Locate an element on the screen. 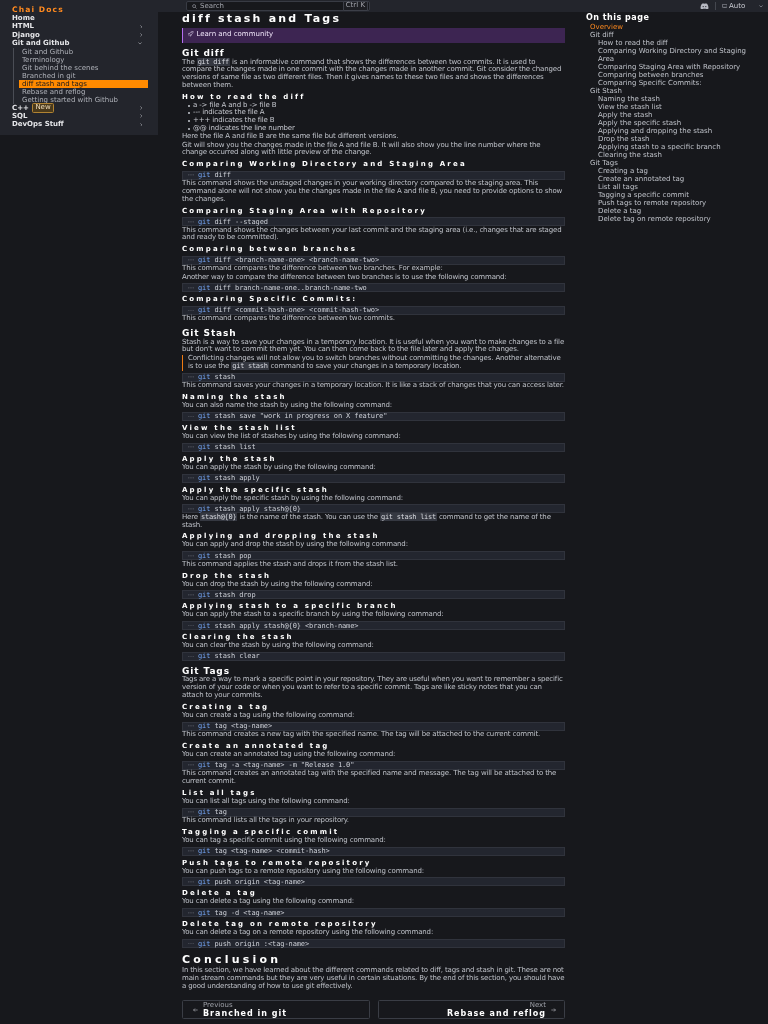 This screenshot has width=768, height=1024. page-title: diff stash and Tags is located at coordinates (262, 18).